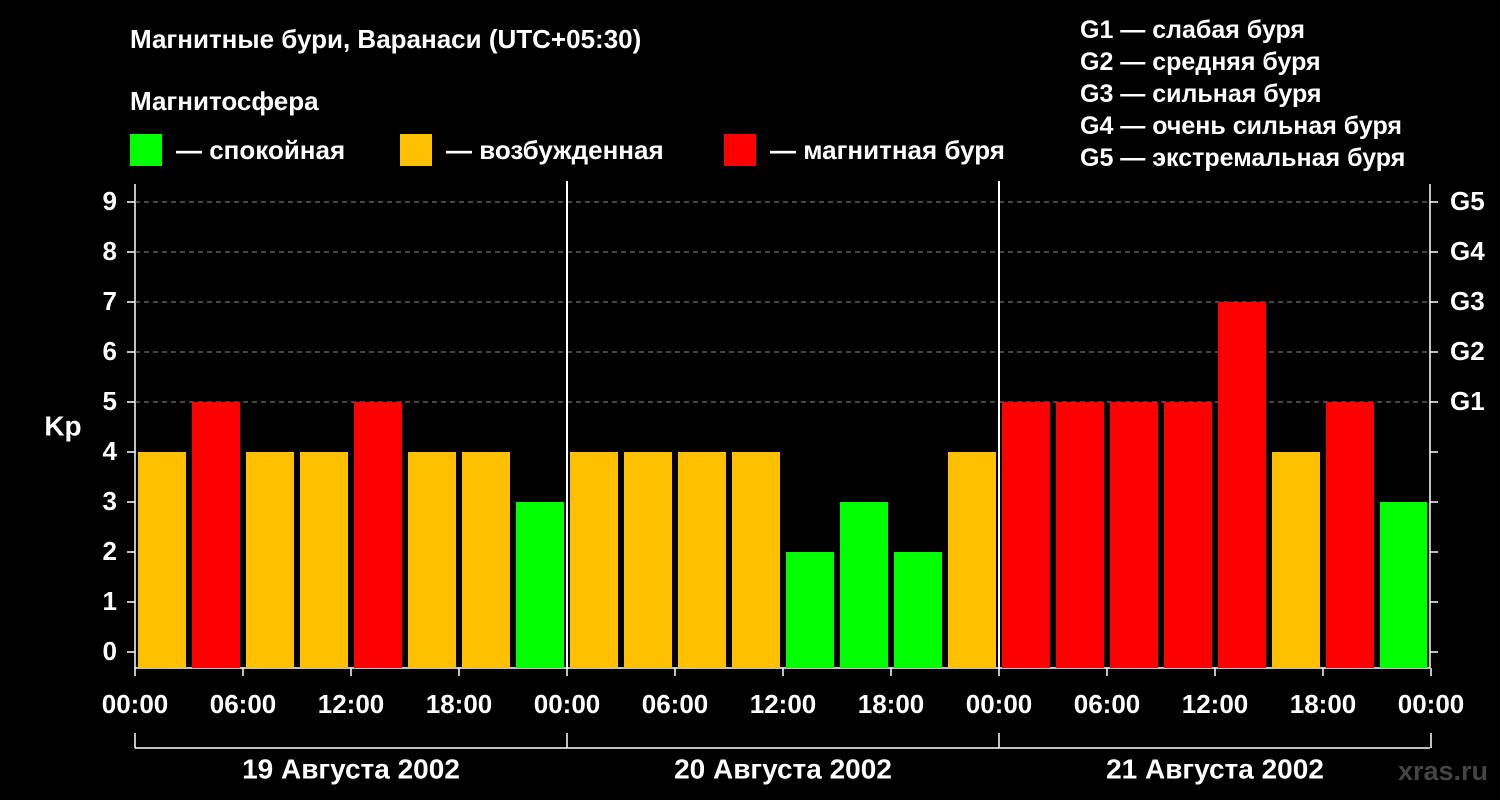 The height and width of the screenshot is (800, 1500). I want to click on y-tick-label: 2, so click(110, 551).